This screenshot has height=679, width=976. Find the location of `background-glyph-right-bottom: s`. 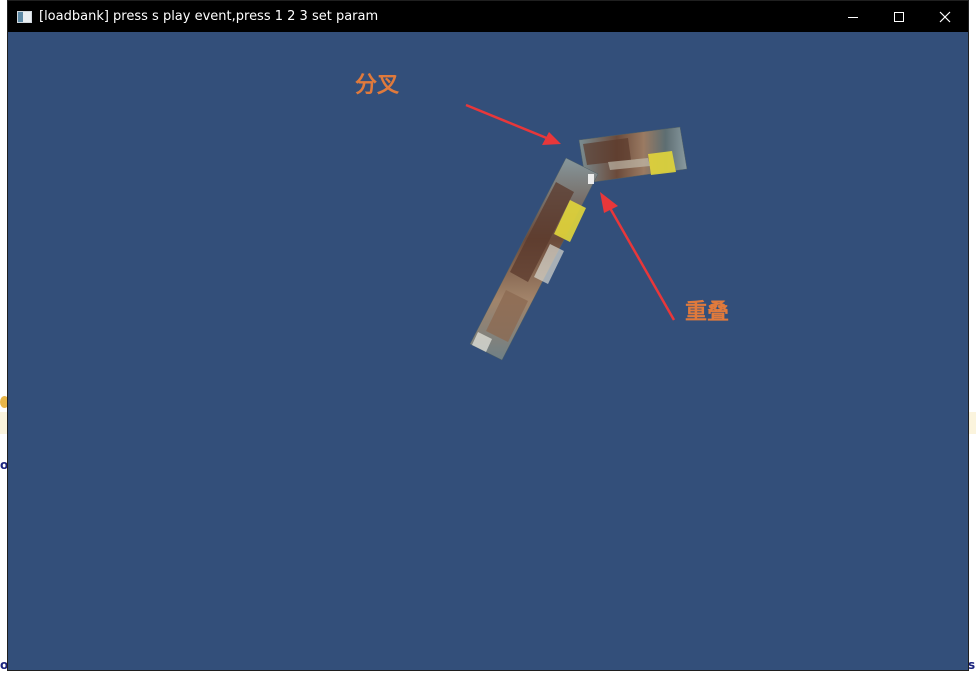

background-glyph-right-bottom: s is located at coordinates (972, 665).